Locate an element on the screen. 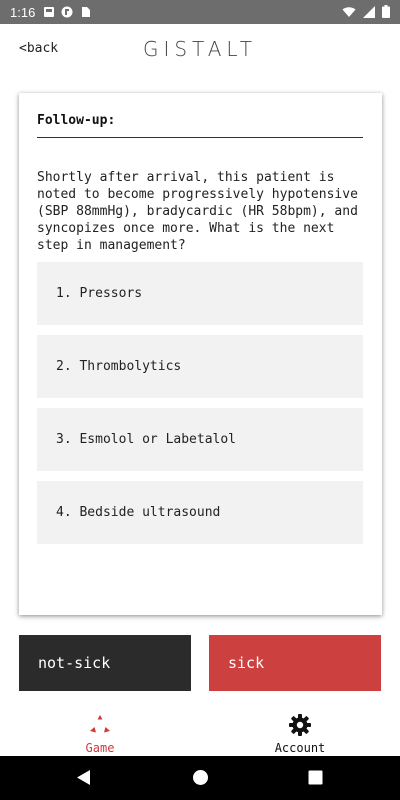 Image resolution: width=400 pixels, height=800 pixels. app-header: <back GISTALT is located at coordinates (200, 52).